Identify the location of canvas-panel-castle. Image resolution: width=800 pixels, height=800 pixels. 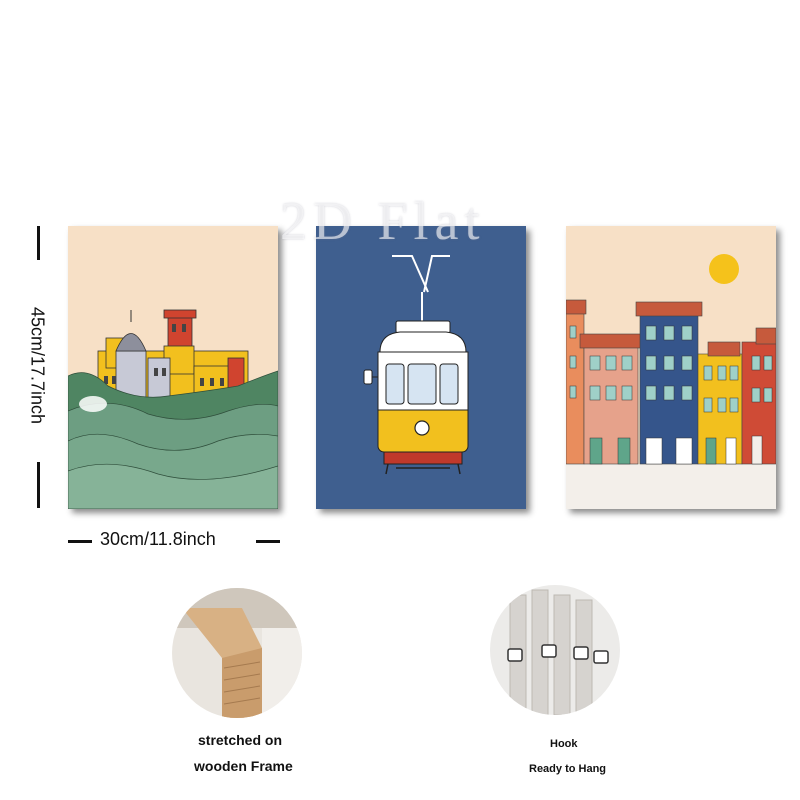
(173, 367).